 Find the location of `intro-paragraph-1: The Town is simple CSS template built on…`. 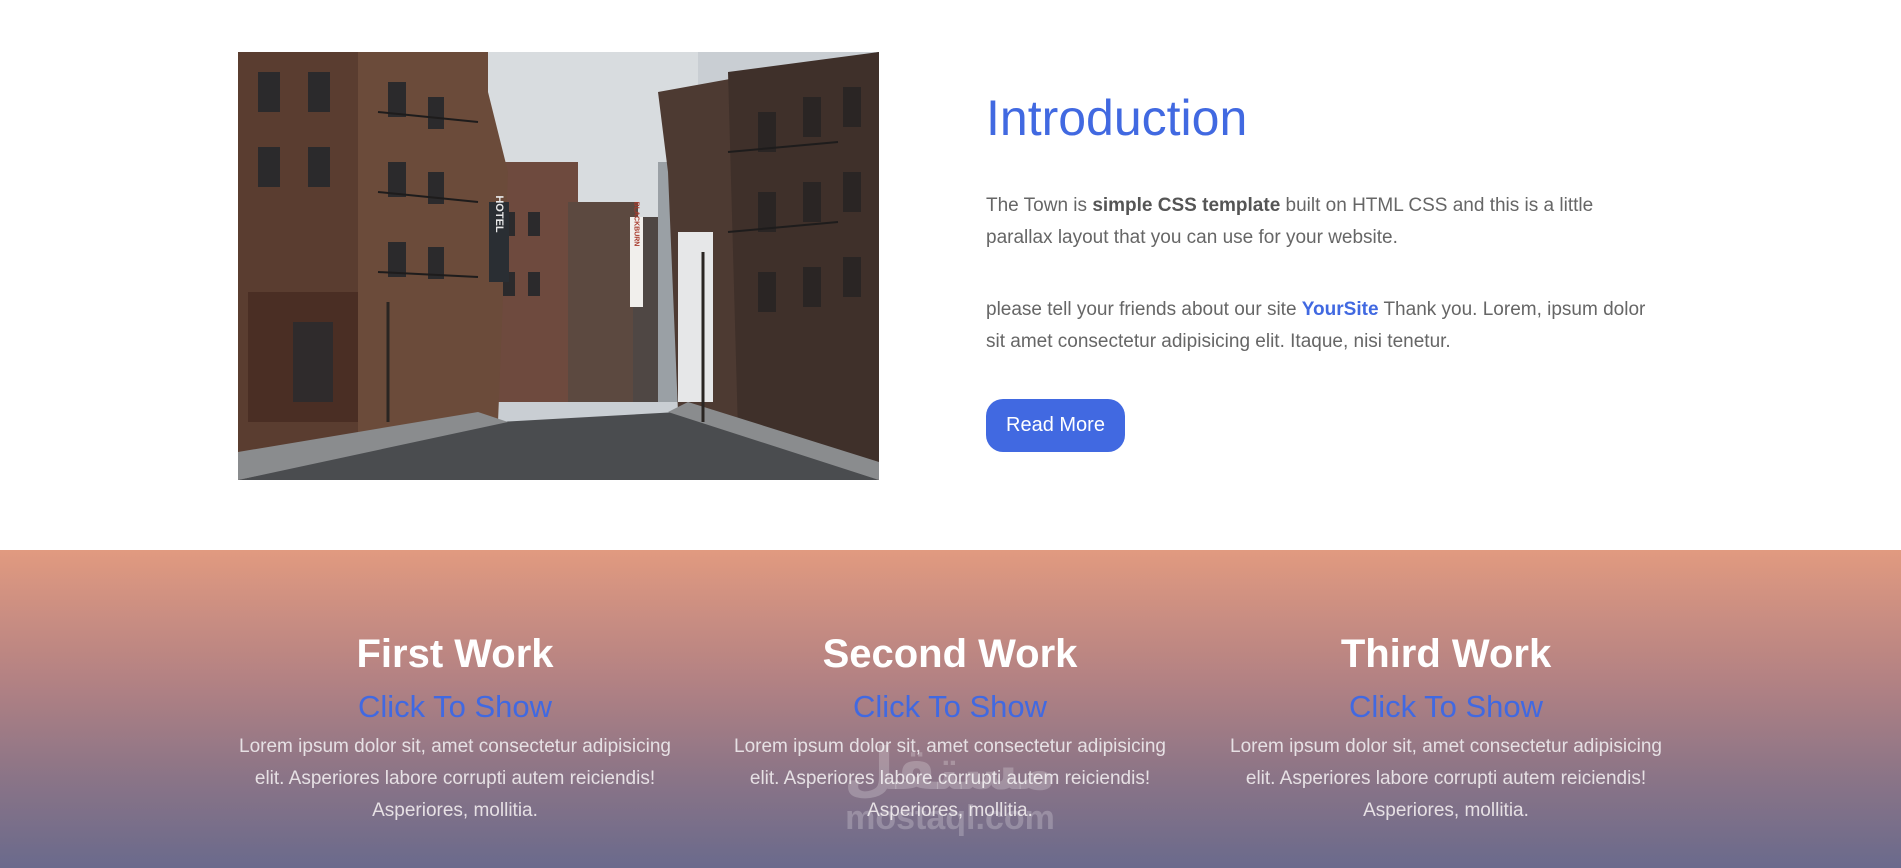

intro-paragraph-1: The Town is simple CSS template built on… is located at coordinates (1316, 222).